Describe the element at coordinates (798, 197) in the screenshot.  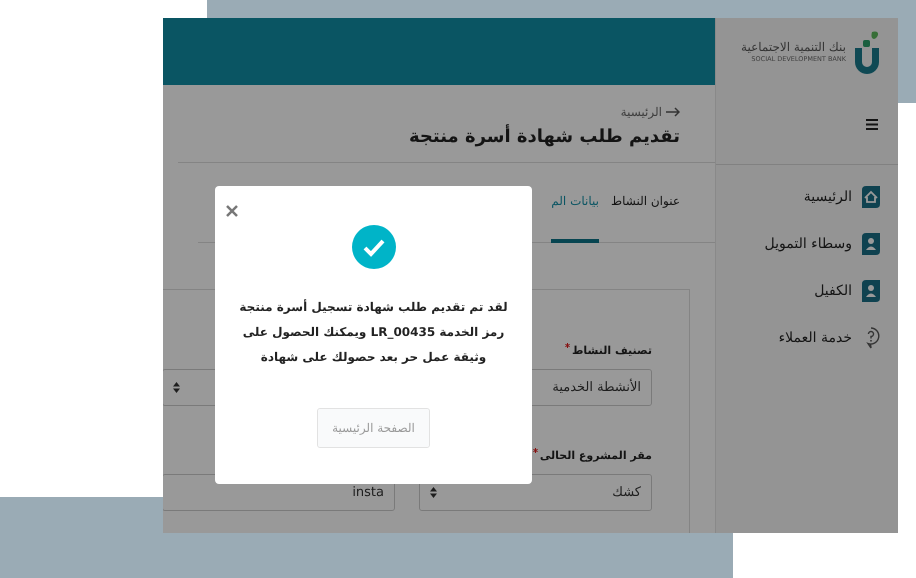
I see `sidebar-item: الرئيسية` at that location.